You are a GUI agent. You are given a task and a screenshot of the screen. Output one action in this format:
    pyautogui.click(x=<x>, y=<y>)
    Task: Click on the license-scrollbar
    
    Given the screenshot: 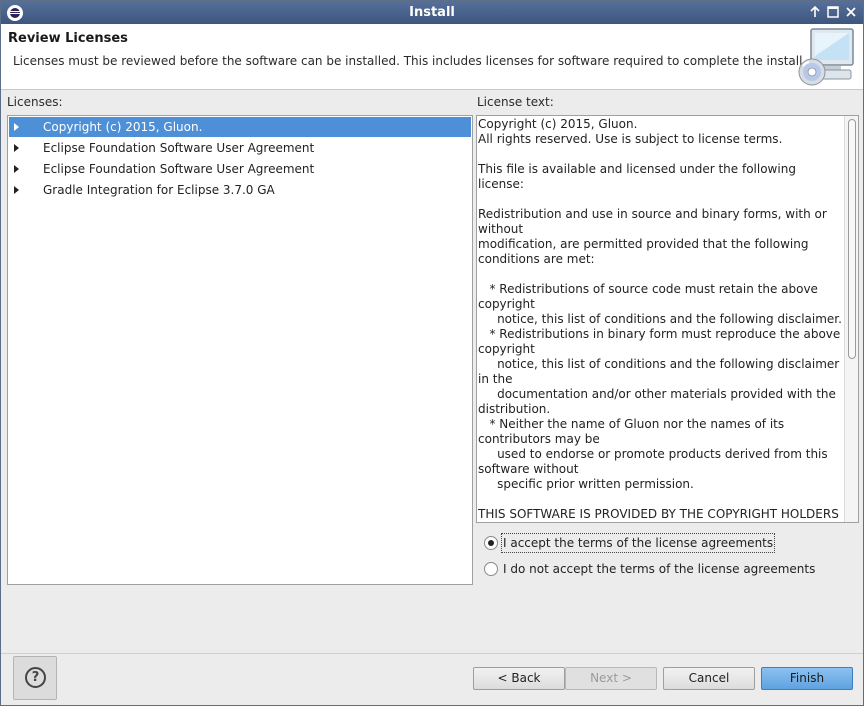 What is the action you would take?
    pyautogui.click(x=851, y=319)
    